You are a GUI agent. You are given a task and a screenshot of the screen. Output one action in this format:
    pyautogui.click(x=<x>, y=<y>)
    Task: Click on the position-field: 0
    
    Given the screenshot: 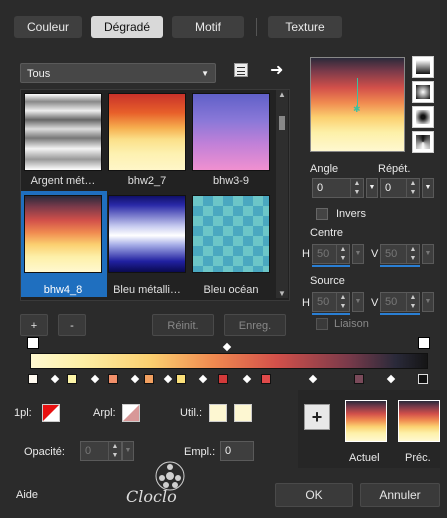 What is the action you would take?
    pyautogui.click(x=237, y=451)
    